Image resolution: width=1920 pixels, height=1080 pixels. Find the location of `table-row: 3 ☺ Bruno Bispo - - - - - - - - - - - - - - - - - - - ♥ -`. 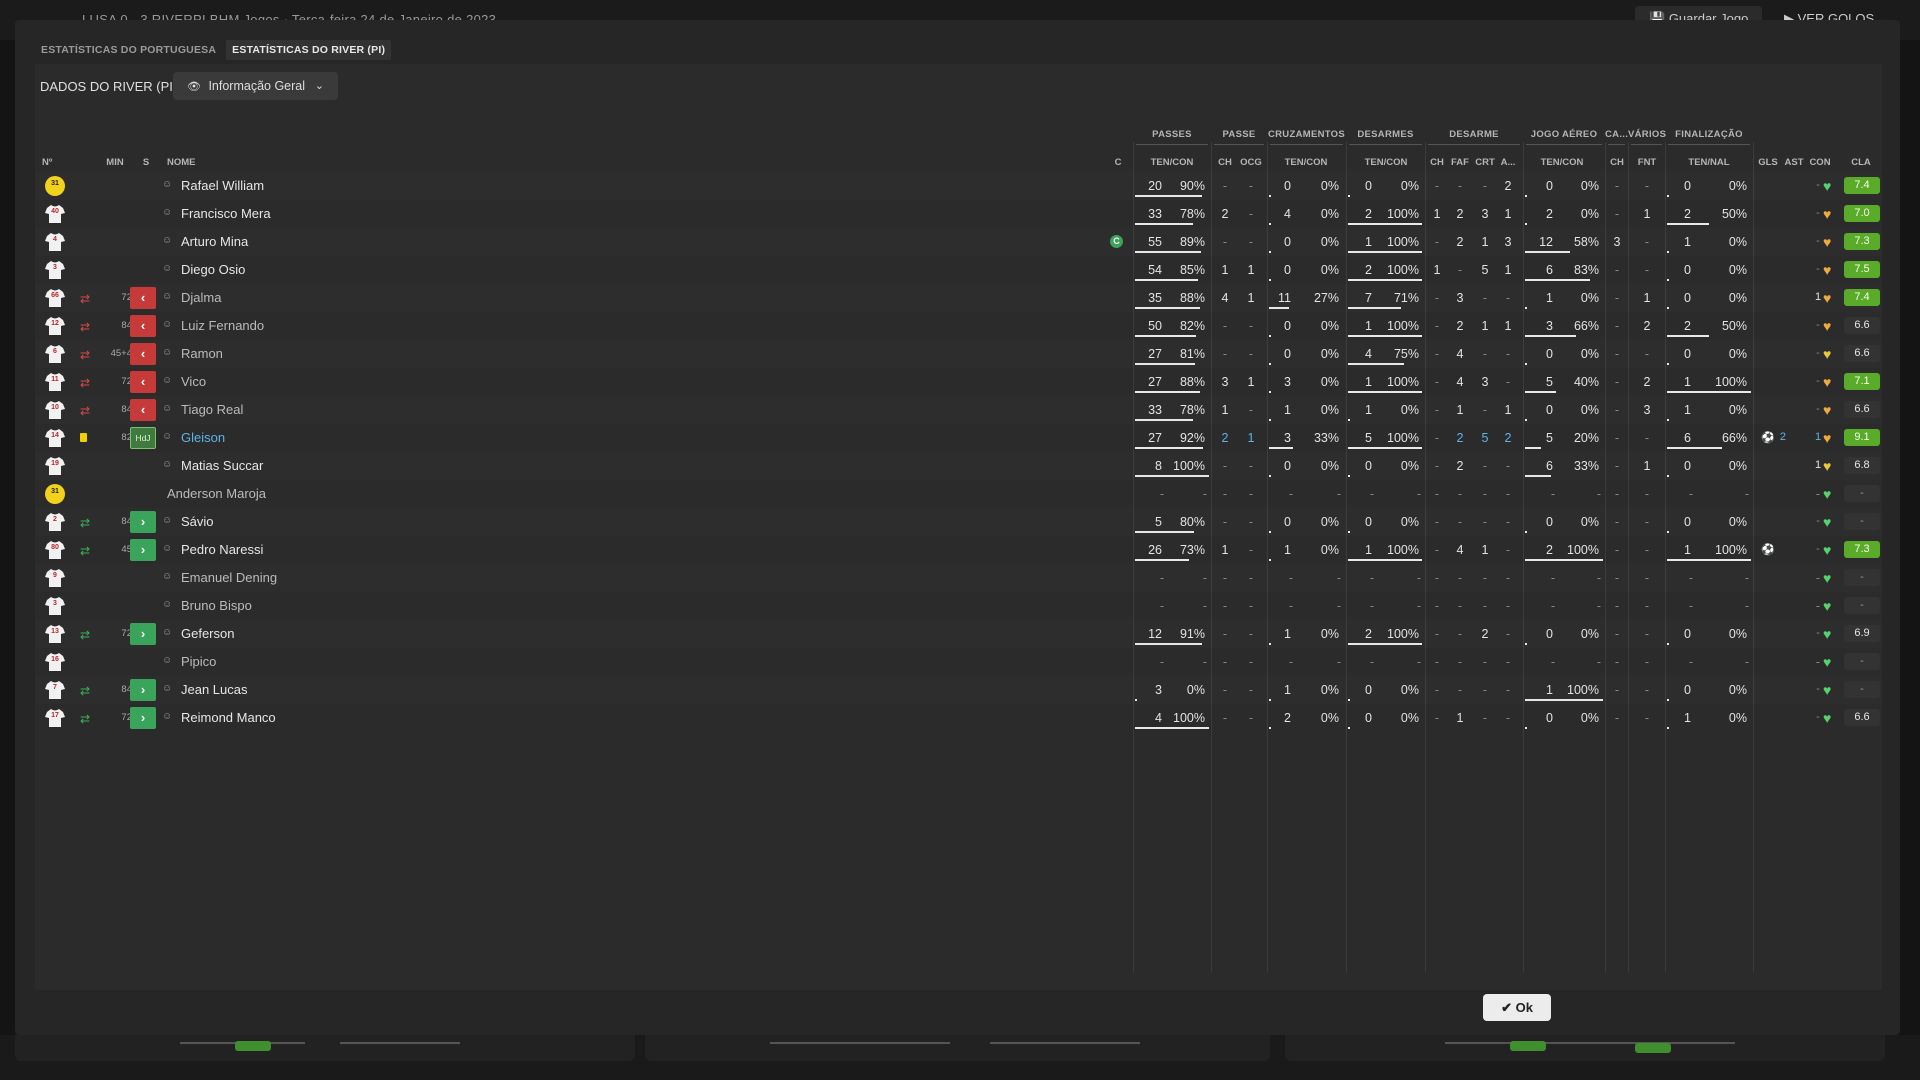

table-row: 3 ☺ Bruno Bispo - - - - - - - - - - - - - - - - - - - ♥ - is located at coordinates (958, 606).